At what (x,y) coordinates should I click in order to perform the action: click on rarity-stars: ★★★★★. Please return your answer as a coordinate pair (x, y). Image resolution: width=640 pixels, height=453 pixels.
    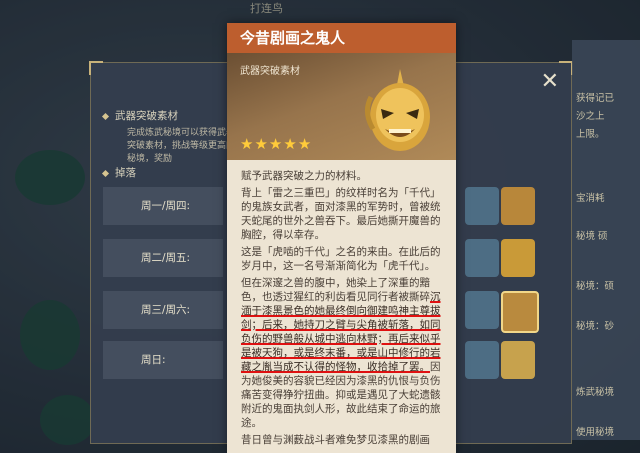
    Looking at the image, I should click on (276, 143).